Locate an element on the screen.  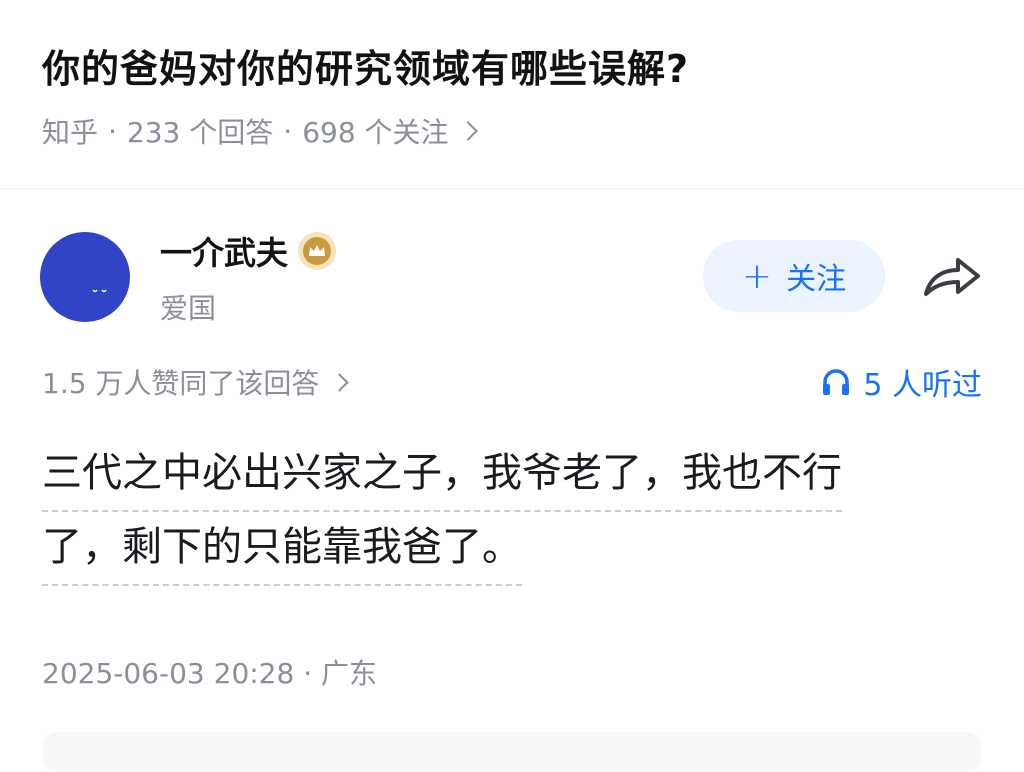
question-title: 你的爸妈对你的研究领域有哪些误解? is located at coordinates (365, 65).